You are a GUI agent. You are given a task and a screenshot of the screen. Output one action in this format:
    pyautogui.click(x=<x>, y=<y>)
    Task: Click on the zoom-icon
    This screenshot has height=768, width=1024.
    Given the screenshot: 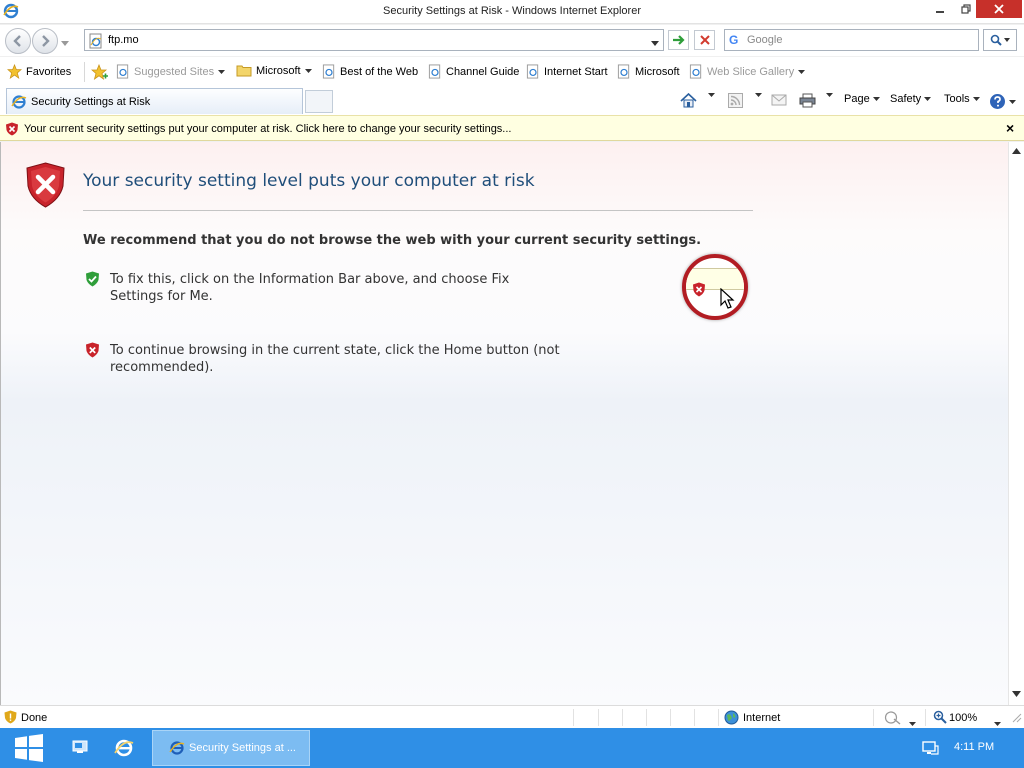 What is the action you would take?
    pyautogui.click(x=940, y=718)
    